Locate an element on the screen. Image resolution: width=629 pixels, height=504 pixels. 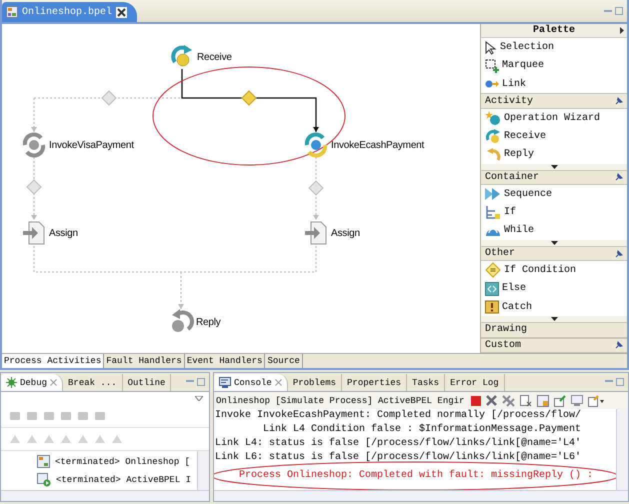
open-console-icon is located at coordinates (596, 400).